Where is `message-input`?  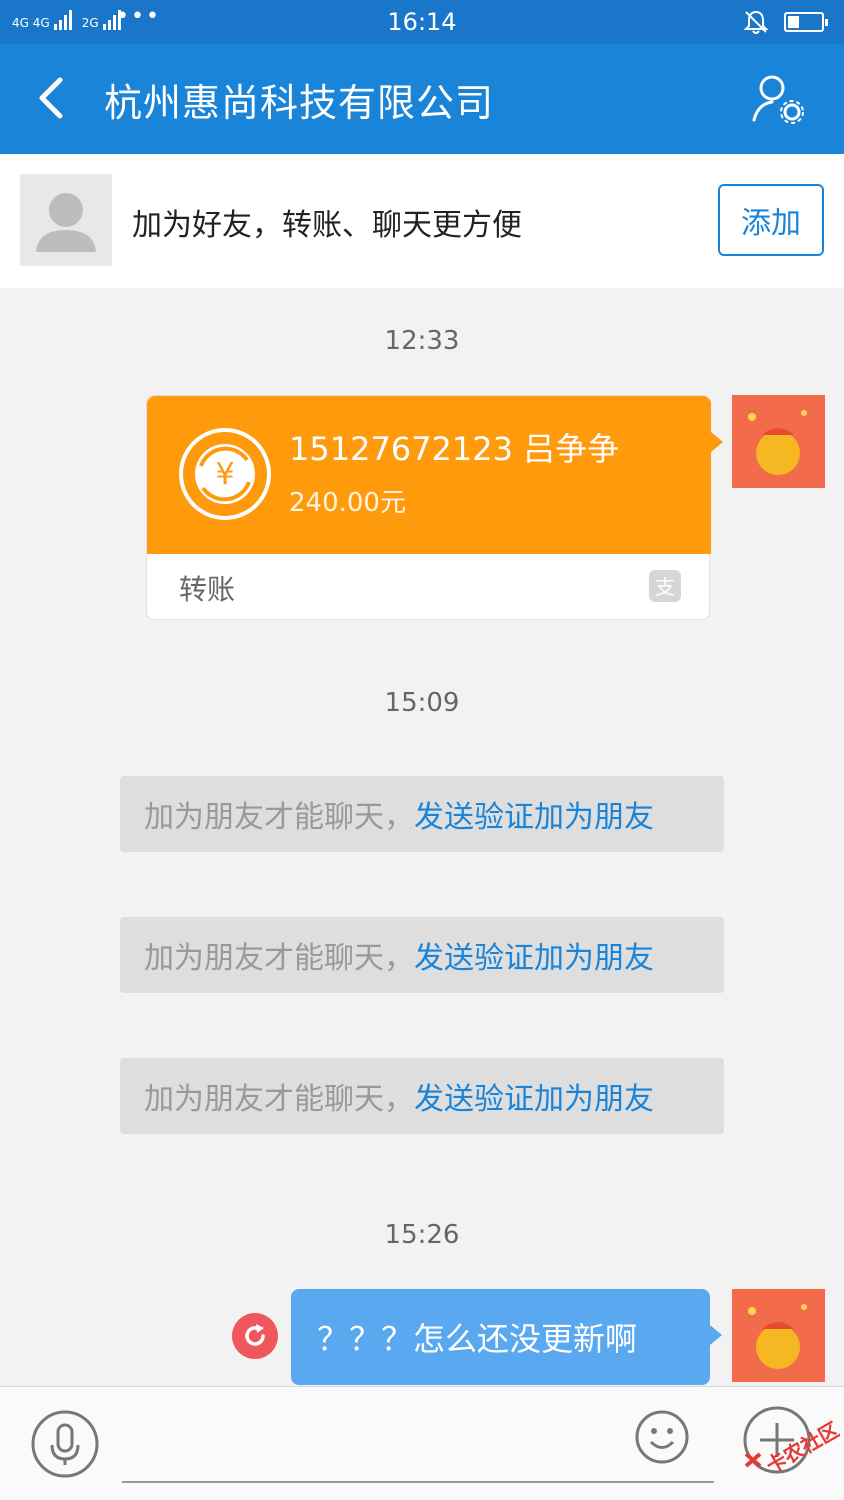
message-input is located at coordinates (418, 1446).